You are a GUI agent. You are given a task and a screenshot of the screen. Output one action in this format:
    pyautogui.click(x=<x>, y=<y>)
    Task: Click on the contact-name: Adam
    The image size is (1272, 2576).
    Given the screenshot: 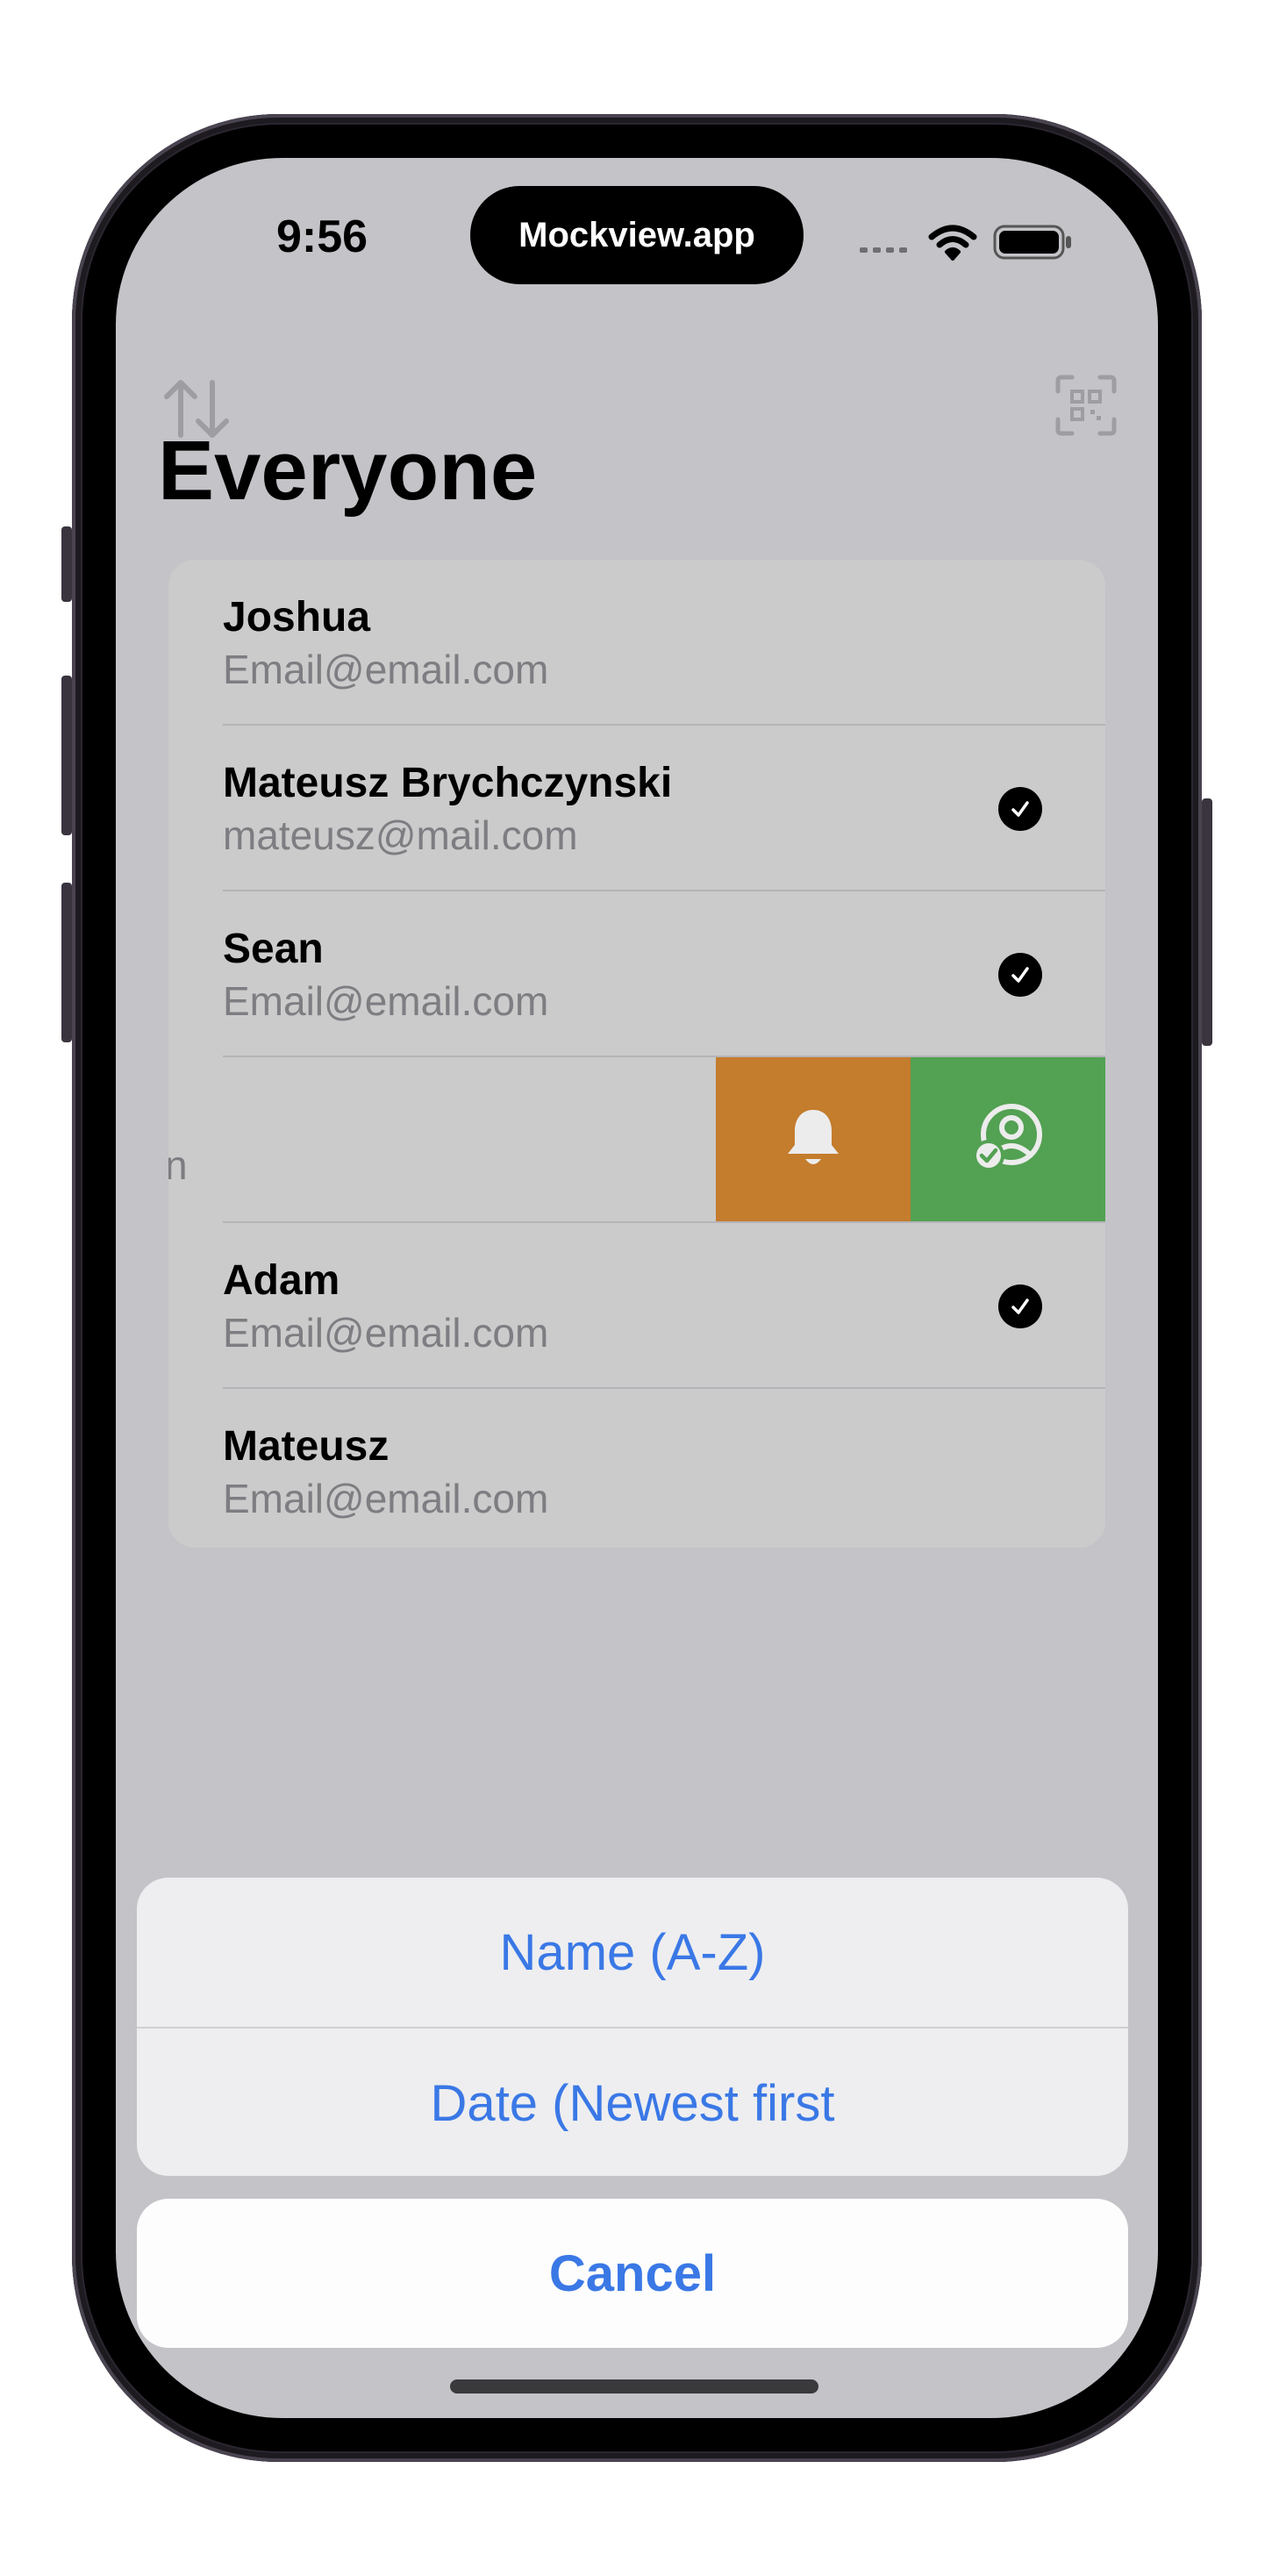 What is the action you would take?
    pyautogui.click(x=281, y=1280)
    